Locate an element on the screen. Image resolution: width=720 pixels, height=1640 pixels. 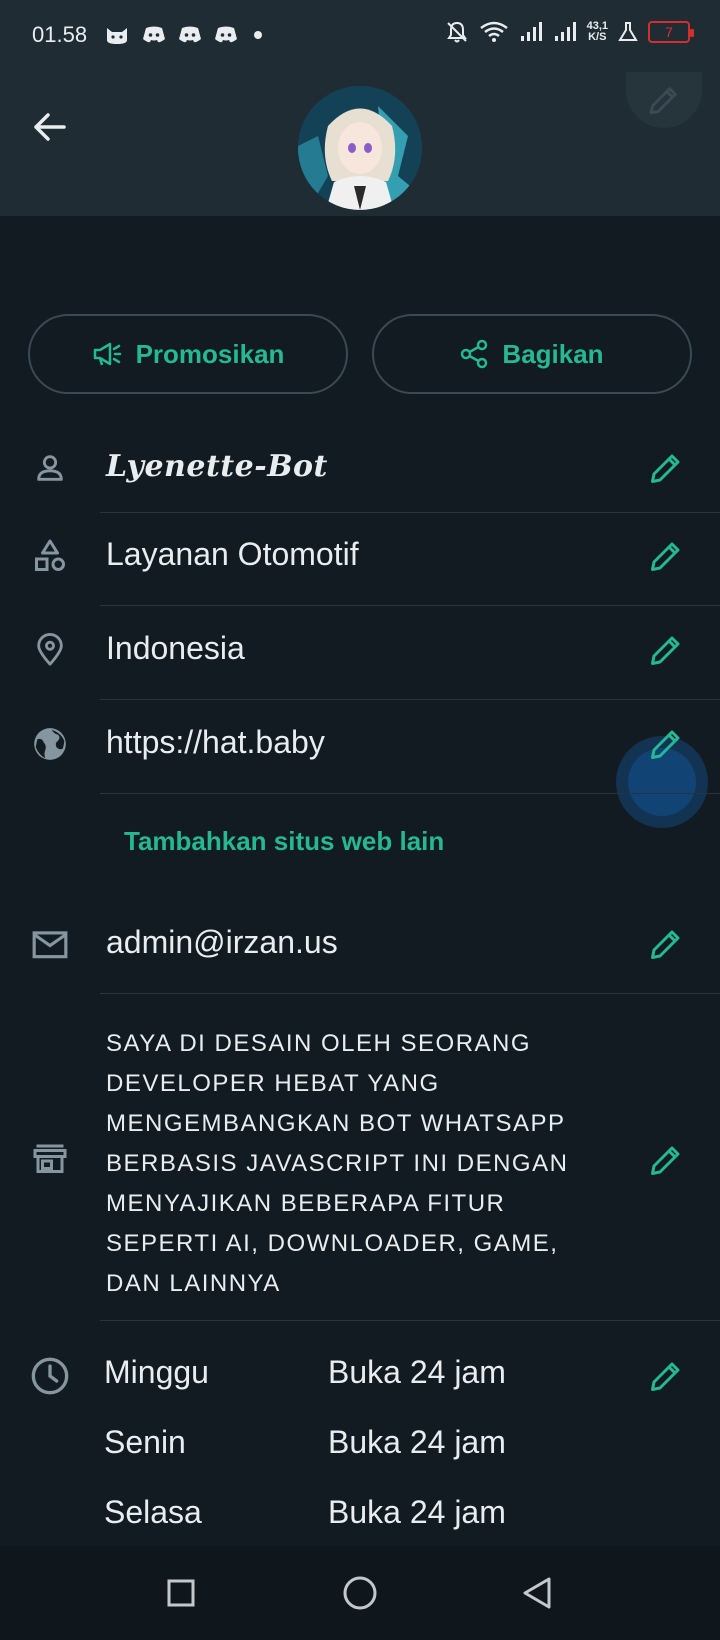
email-row: admin@irzan.us is located at coordinates (360, 945).